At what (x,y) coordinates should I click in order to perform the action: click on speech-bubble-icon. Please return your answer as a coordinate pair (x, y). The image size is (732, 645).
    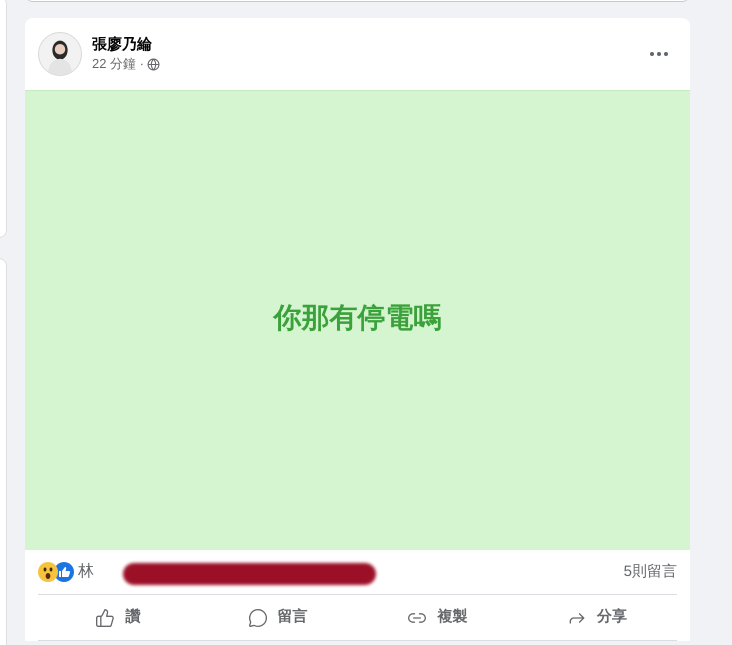
    Looking at the image, I should click on (258, 618).